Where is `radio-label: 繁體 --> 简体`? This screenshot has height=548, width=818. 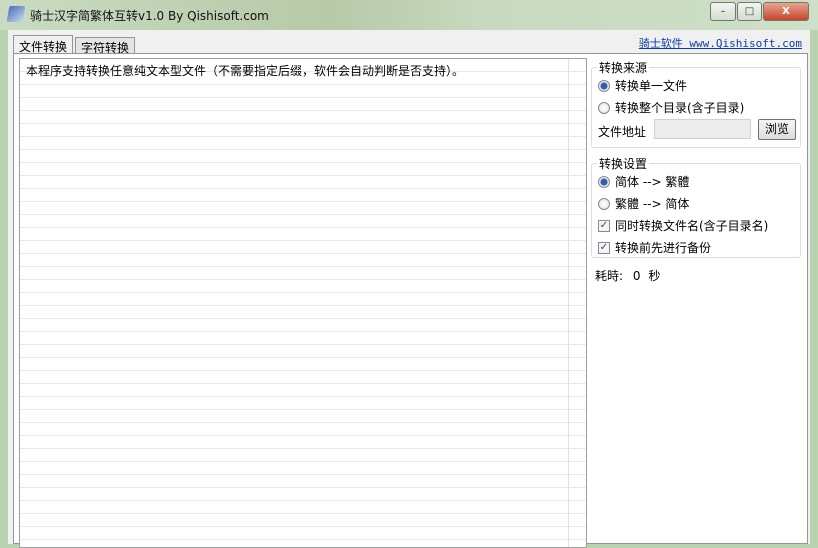 radio-label: 繁體 --> 简体 is located at coordinates (652, 204).